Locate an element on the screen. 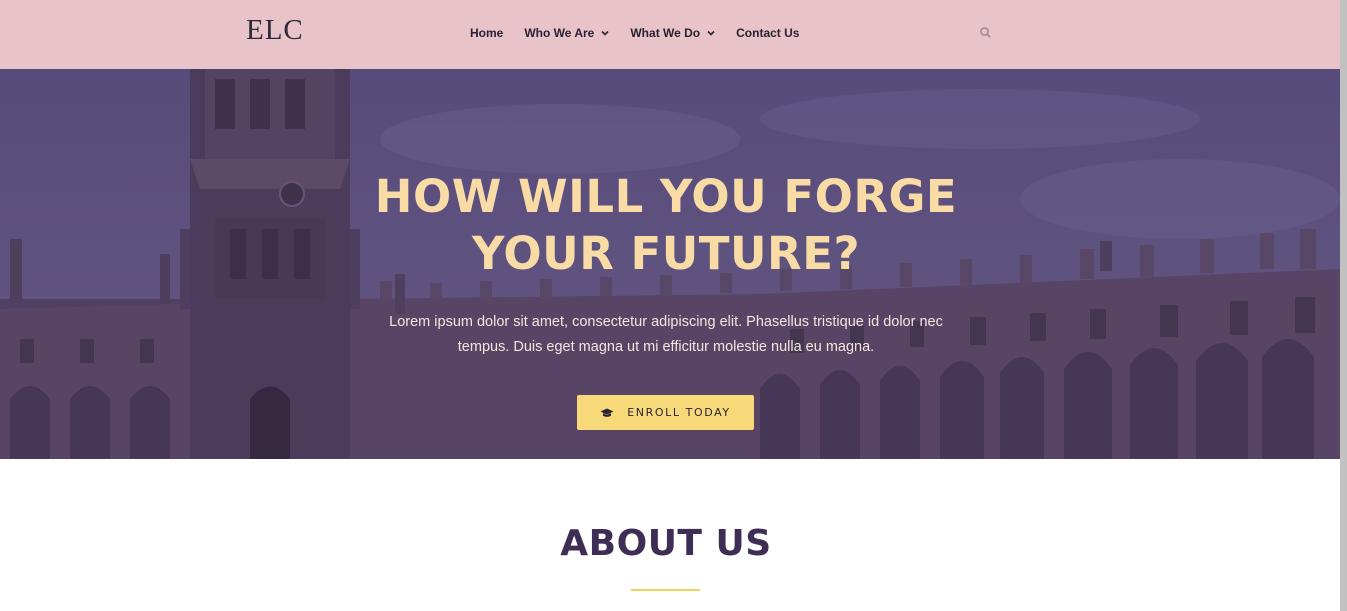 The image size is (1347, 611). nav-item-home: Home is located at coordinates (486, 33).